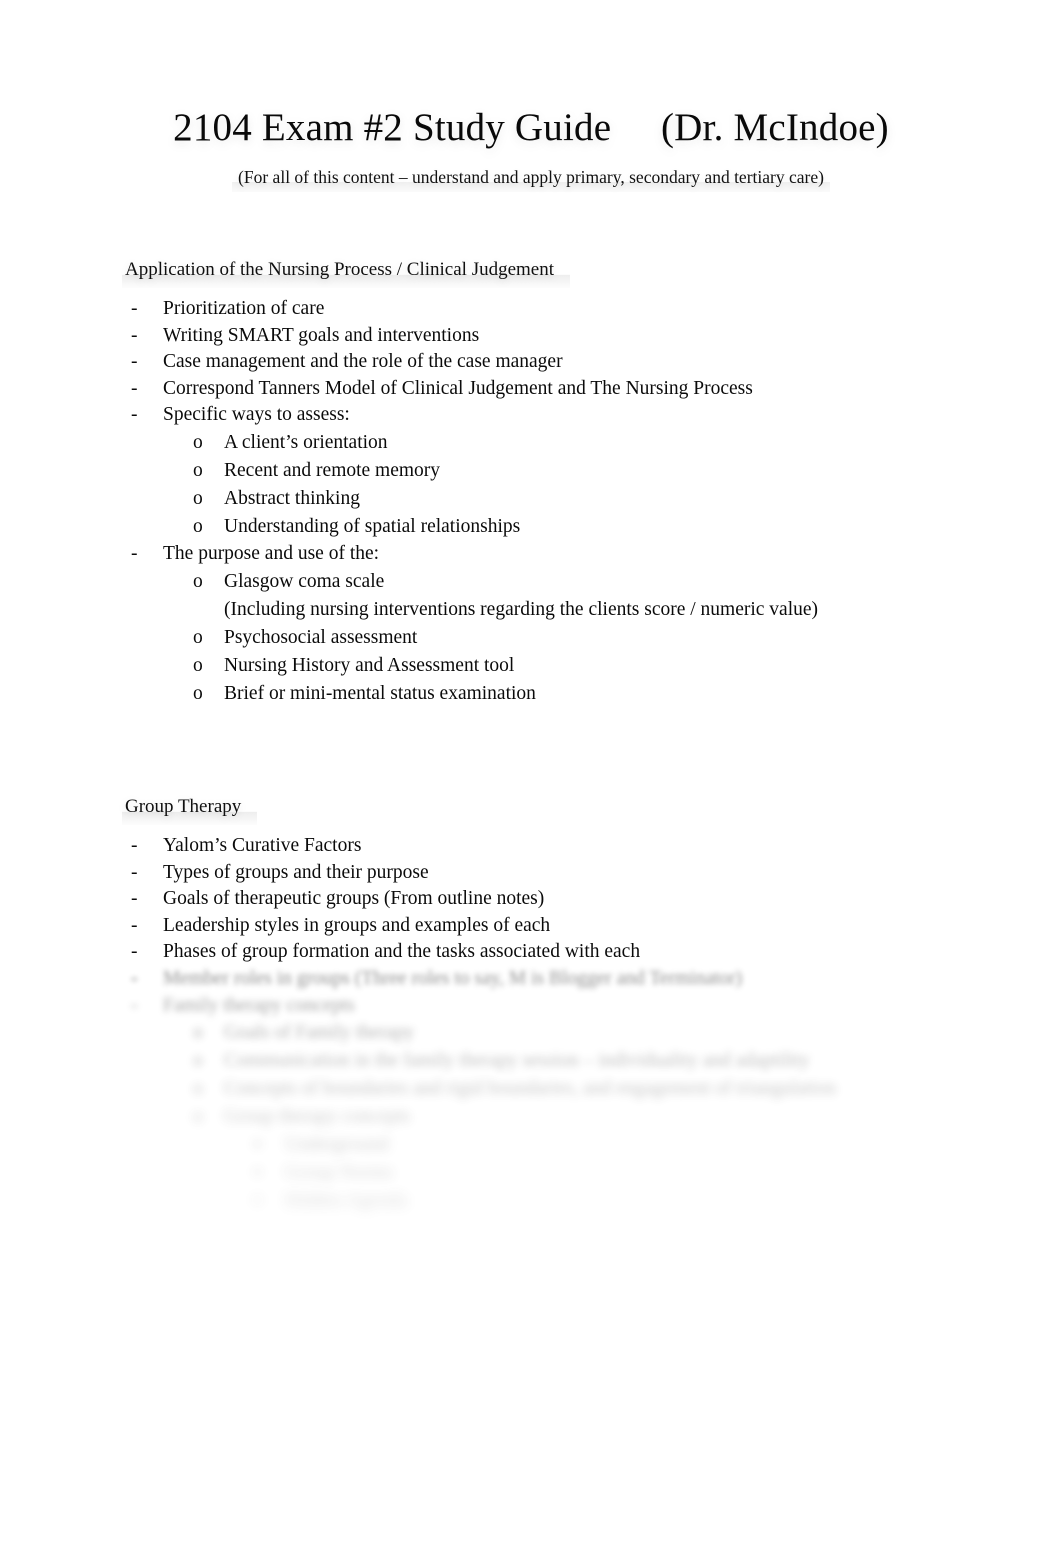 Image resolution: width=1062 pixels, height=1561 pixels. Describe the element at coordinates (339, 1173) in the screenshot. I see `list-item-label: Group Norms` at that location.